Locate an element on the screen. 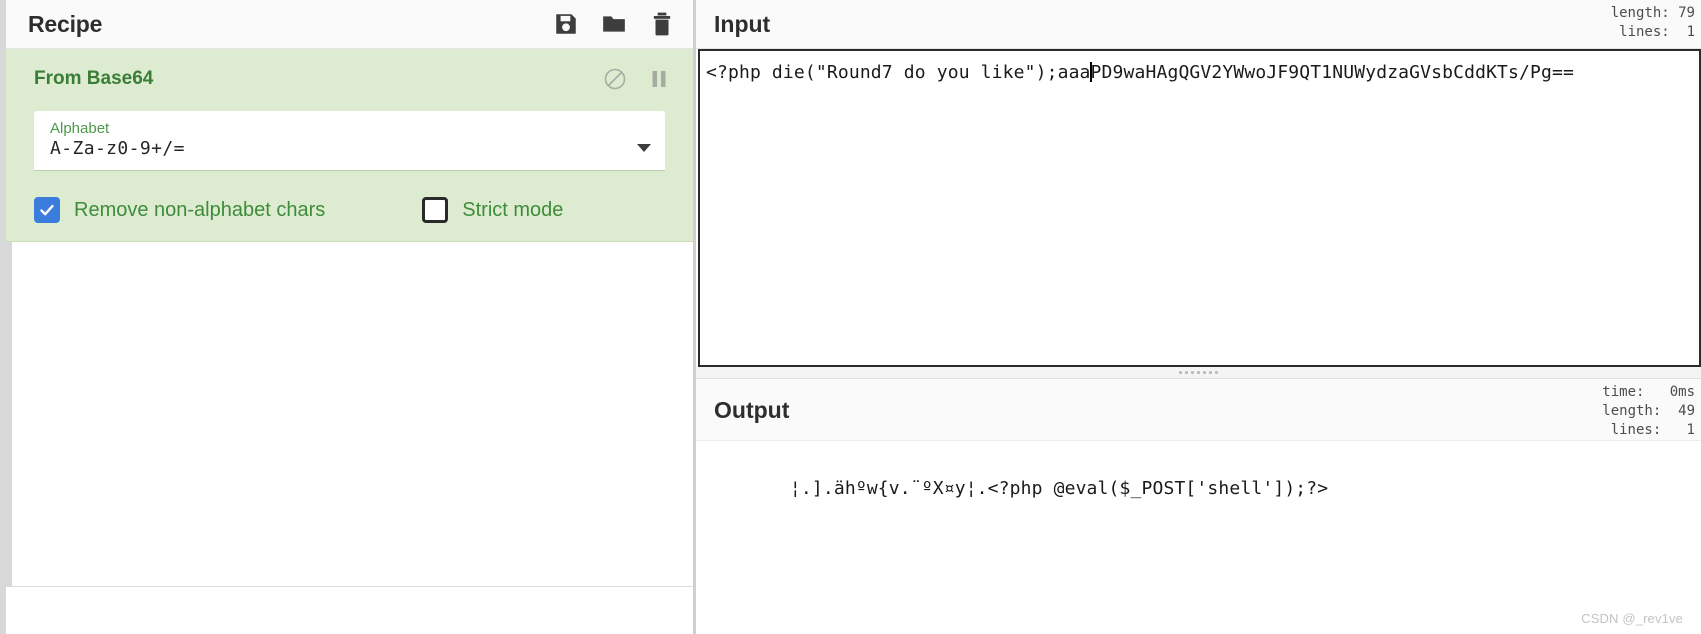 This screenshot has width=1701, height=634. alphabet-field: Alphabet A-Za-z0-9+/= is located at coordinates (349, 141).